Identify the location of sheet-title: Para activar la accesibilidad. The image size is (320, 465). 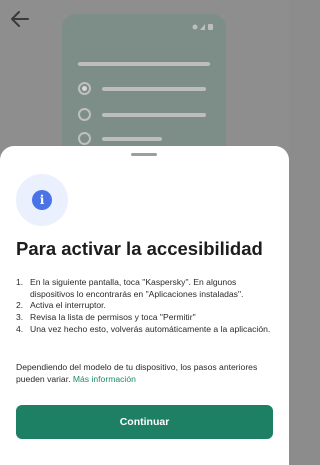
(139, 248).